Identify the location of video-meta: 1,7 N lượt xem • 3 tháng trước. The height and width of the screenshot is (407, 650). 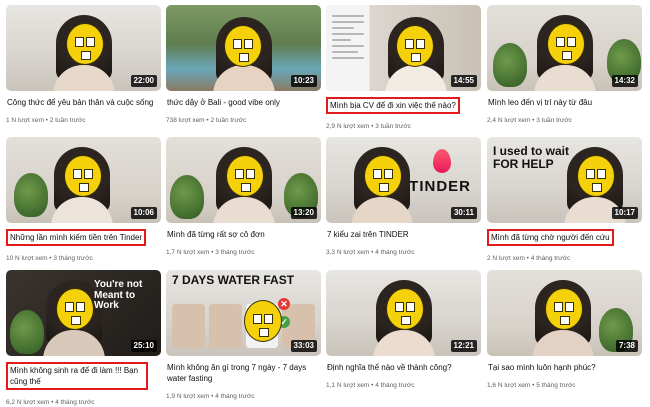
(210, 252).